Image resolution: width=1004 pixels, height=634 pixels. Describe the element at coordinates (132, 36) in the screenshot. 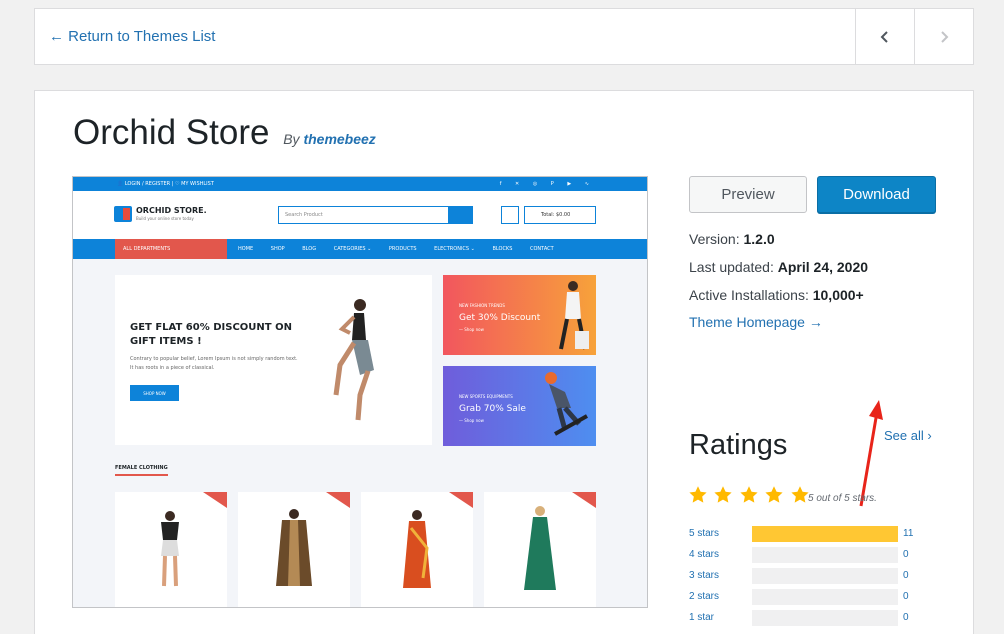

I see `return-to-themes-link: ← Return to Themes List` at that location.